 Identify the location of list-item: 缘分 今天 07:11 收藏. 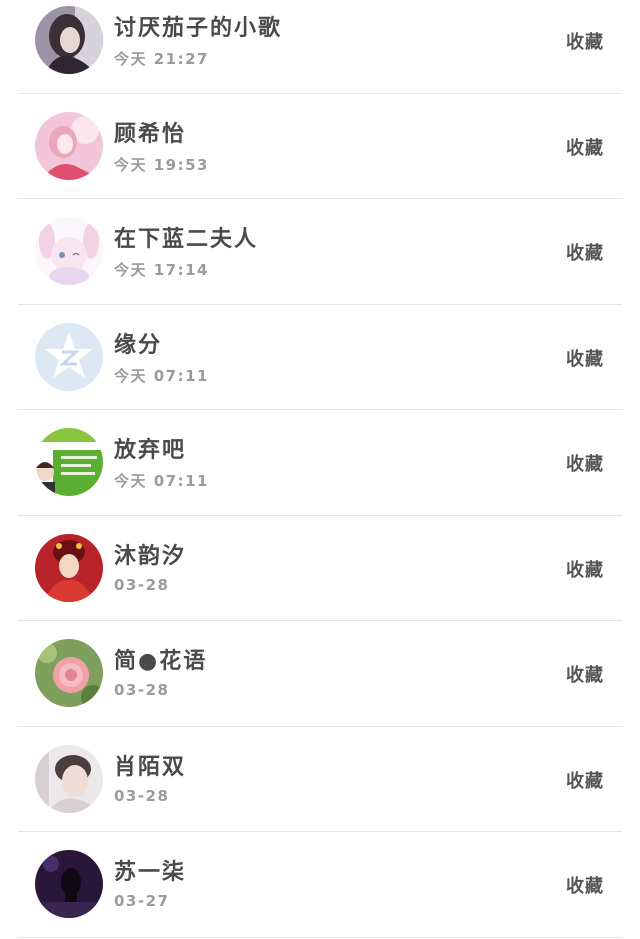
(320, 357).